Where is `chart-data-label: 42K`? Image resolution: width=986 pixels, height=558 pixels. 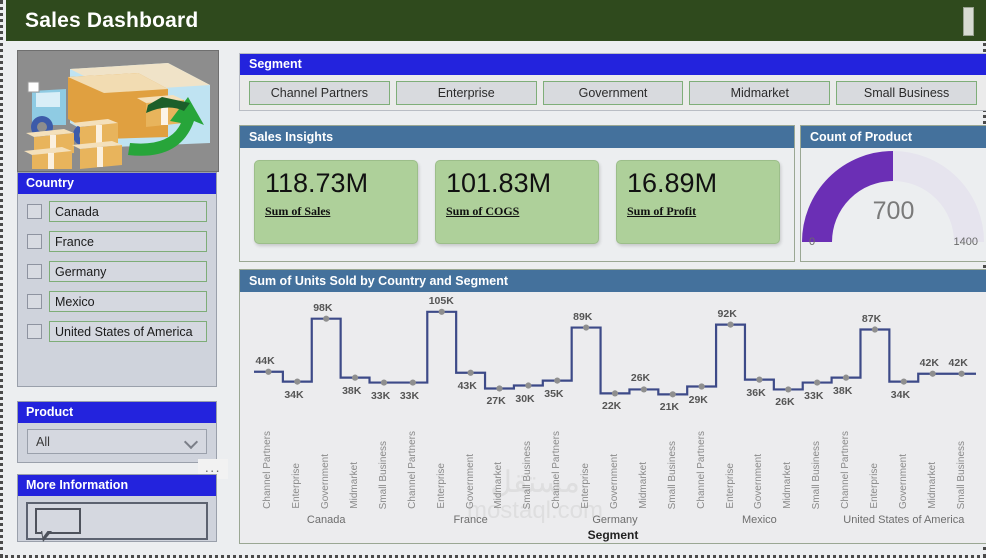
chart-data-label: 42K is located at coordinates (929, 362).